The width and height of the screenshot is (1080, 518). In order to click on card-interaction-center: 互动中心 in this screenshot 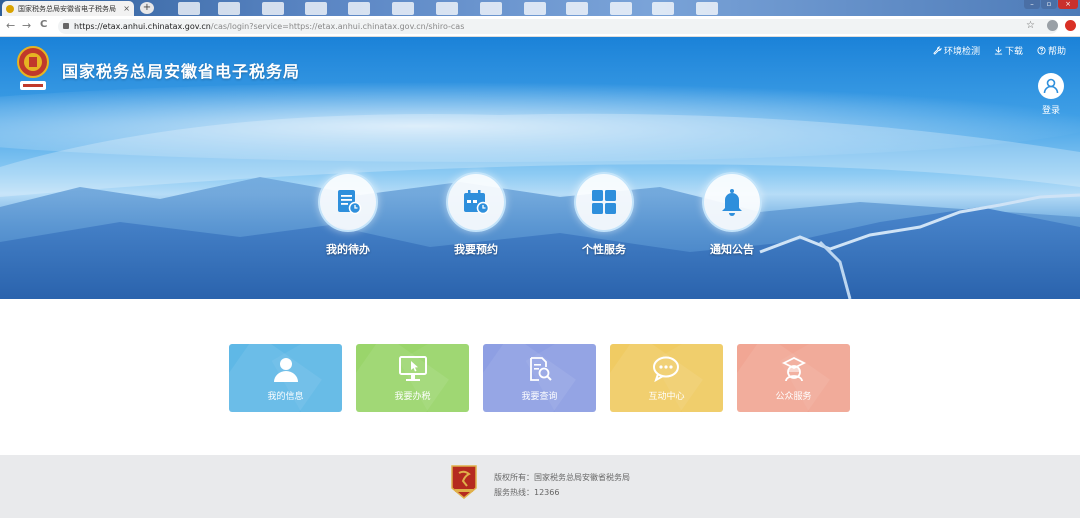, I will do `click(666, 378)`.